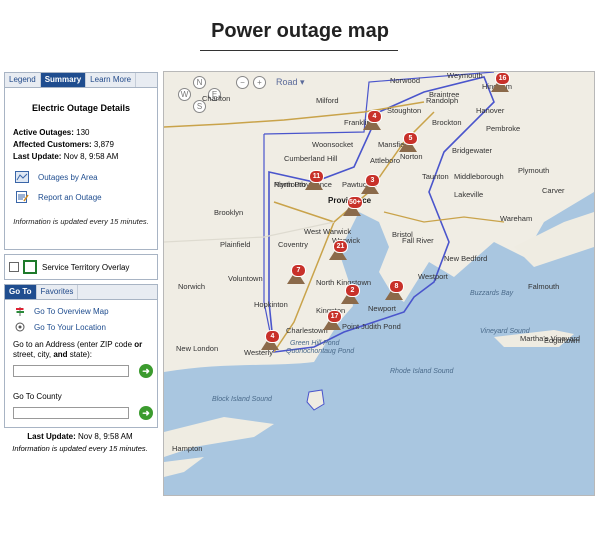  I want to click on compass-west-button: W, so click(184, 94).